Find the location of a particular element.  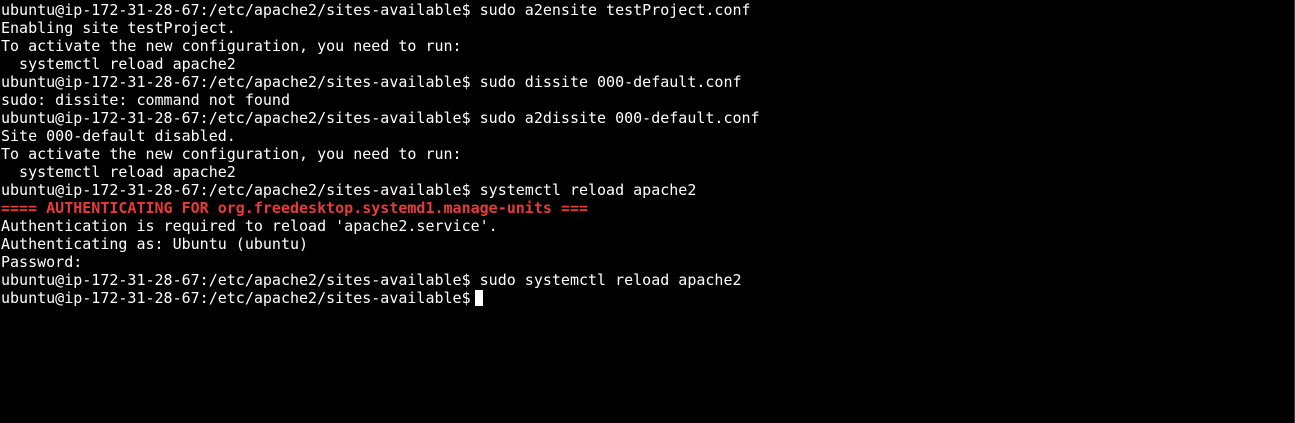

terminal-line: Password: is located at coordinates (42, 262).